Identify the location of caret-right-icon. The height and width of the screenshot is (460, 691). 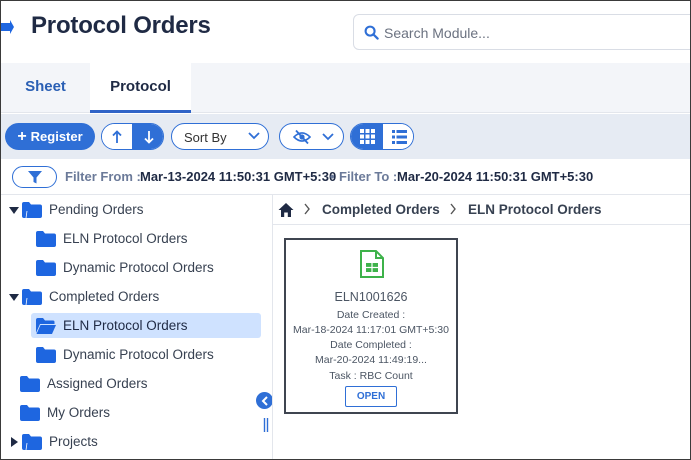
(14, 441).